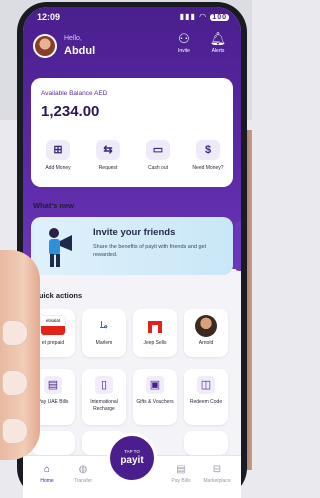 This screenshot has width=320, height=498. I want to click on etisalat-logo-text: etisalat, so click(53, 320).